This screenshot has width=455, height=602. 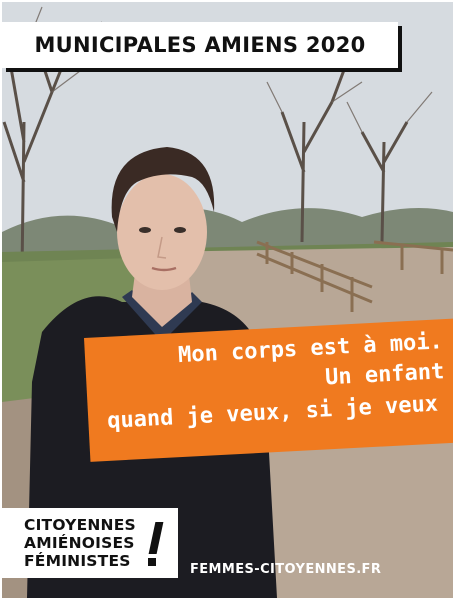 What do you see at coordinates (384, 375) in the screenshot?
I see `slogan-line-2: Un enfant` at bounding box center [384, 375].